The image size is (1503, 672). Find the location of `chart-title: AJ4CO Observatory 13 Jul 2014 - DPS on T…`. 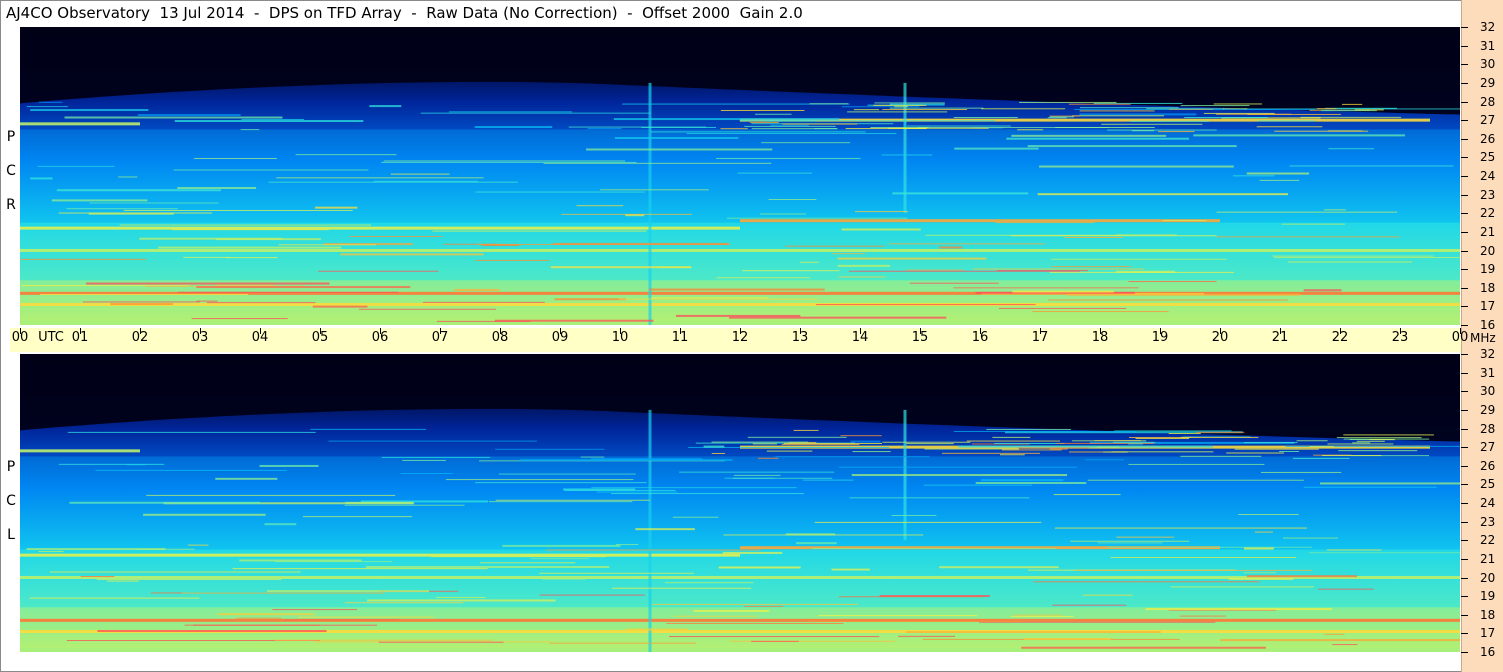

chart-title: AJ4CO Observatory 13 Jul 2014 - DPS on T… is located at coordinates (404, 13).